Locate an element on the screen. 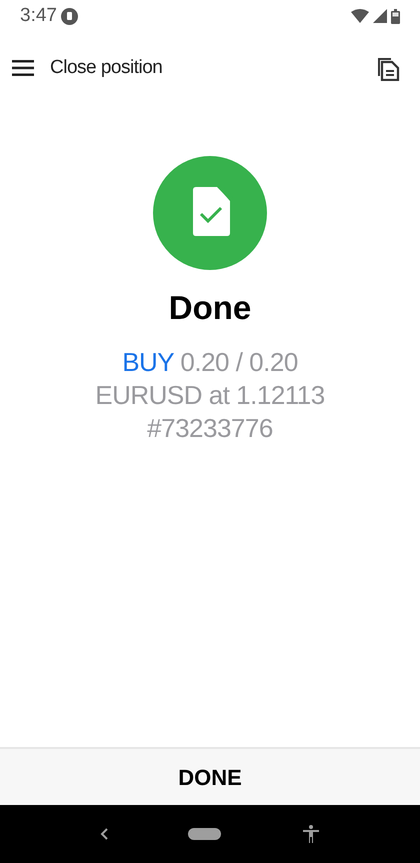 This screenshot has width=420, height=863. wifi-icon is located at coordinates (360, 16).